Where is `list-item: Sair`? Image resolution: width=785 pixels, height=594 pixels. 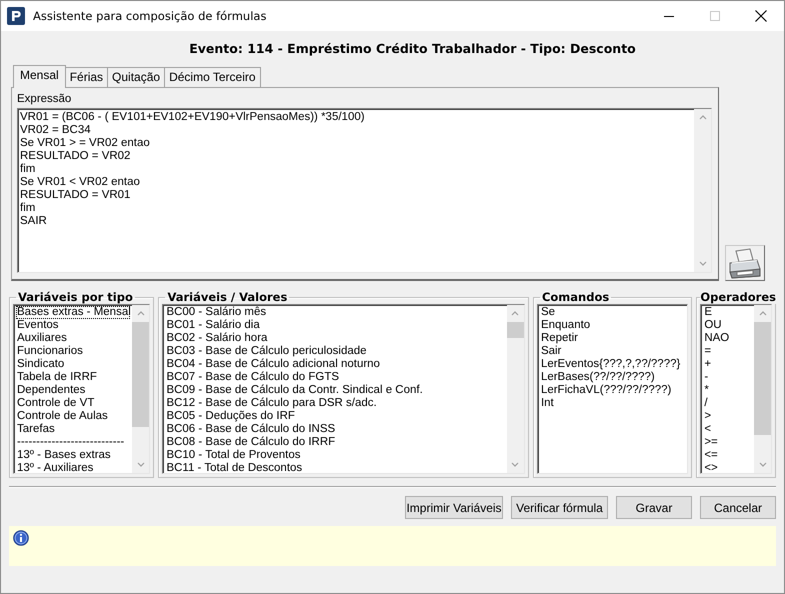 list-item: Sair is located at coordinates (614, 351).